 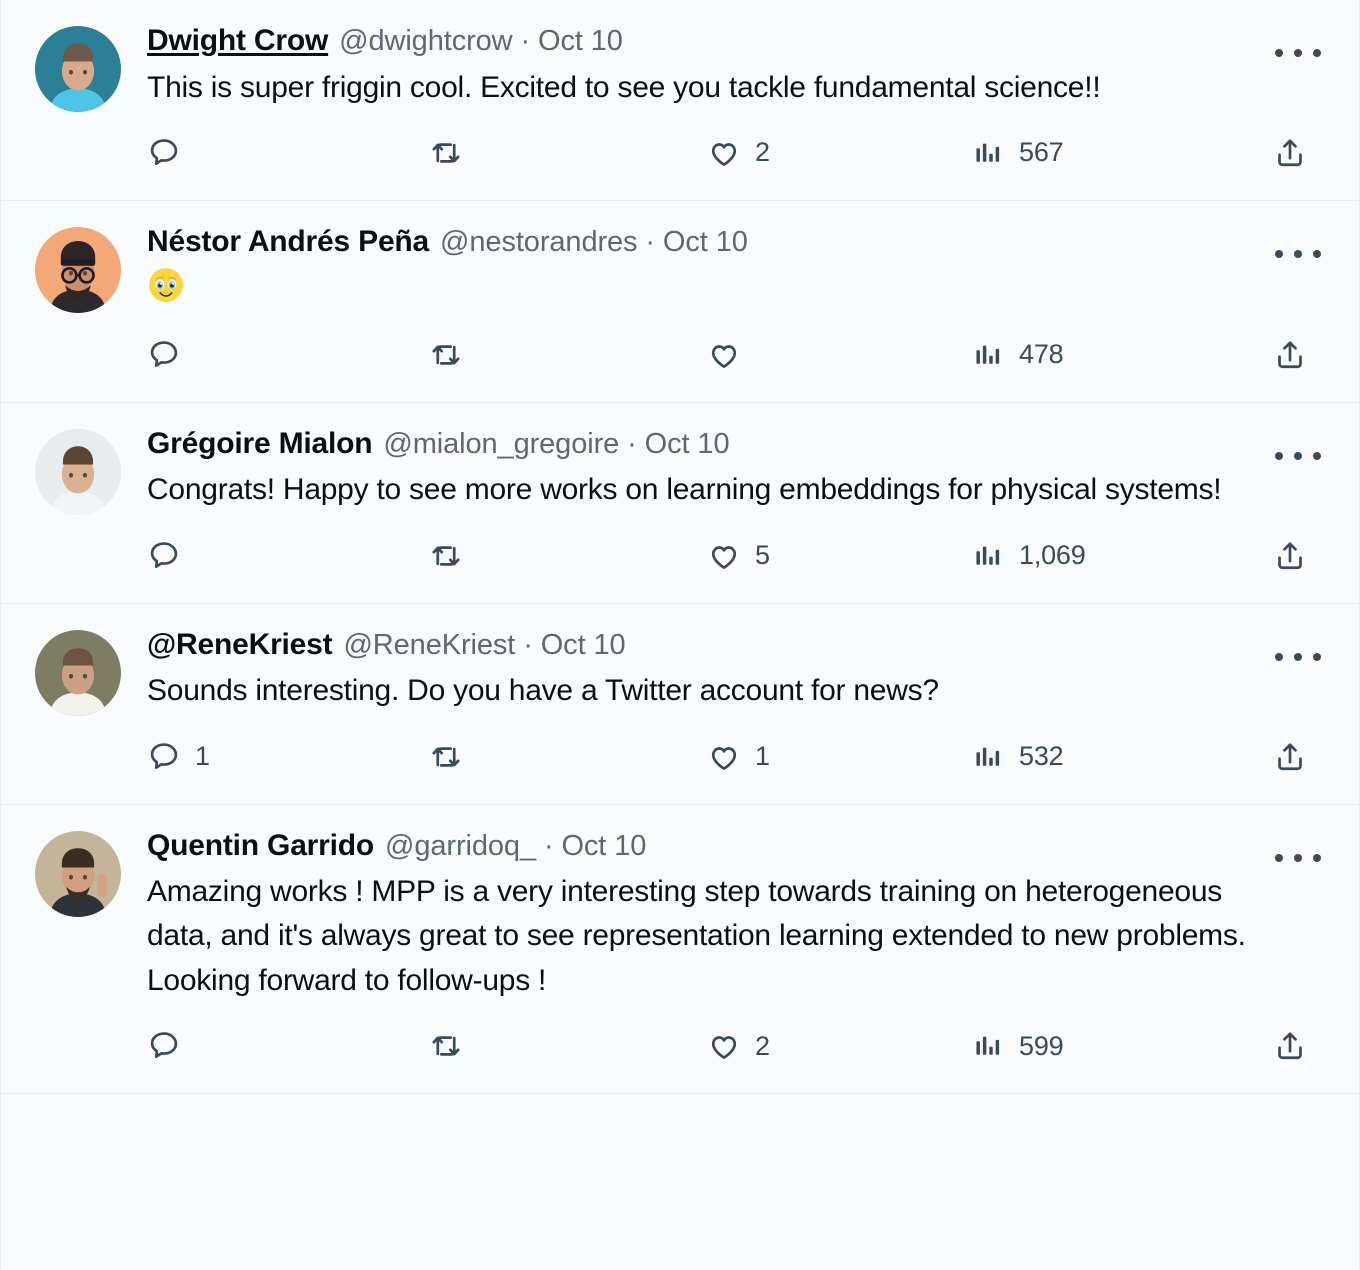 I want to click on tweet-actions: 2 567, so click(x=724, y=168).